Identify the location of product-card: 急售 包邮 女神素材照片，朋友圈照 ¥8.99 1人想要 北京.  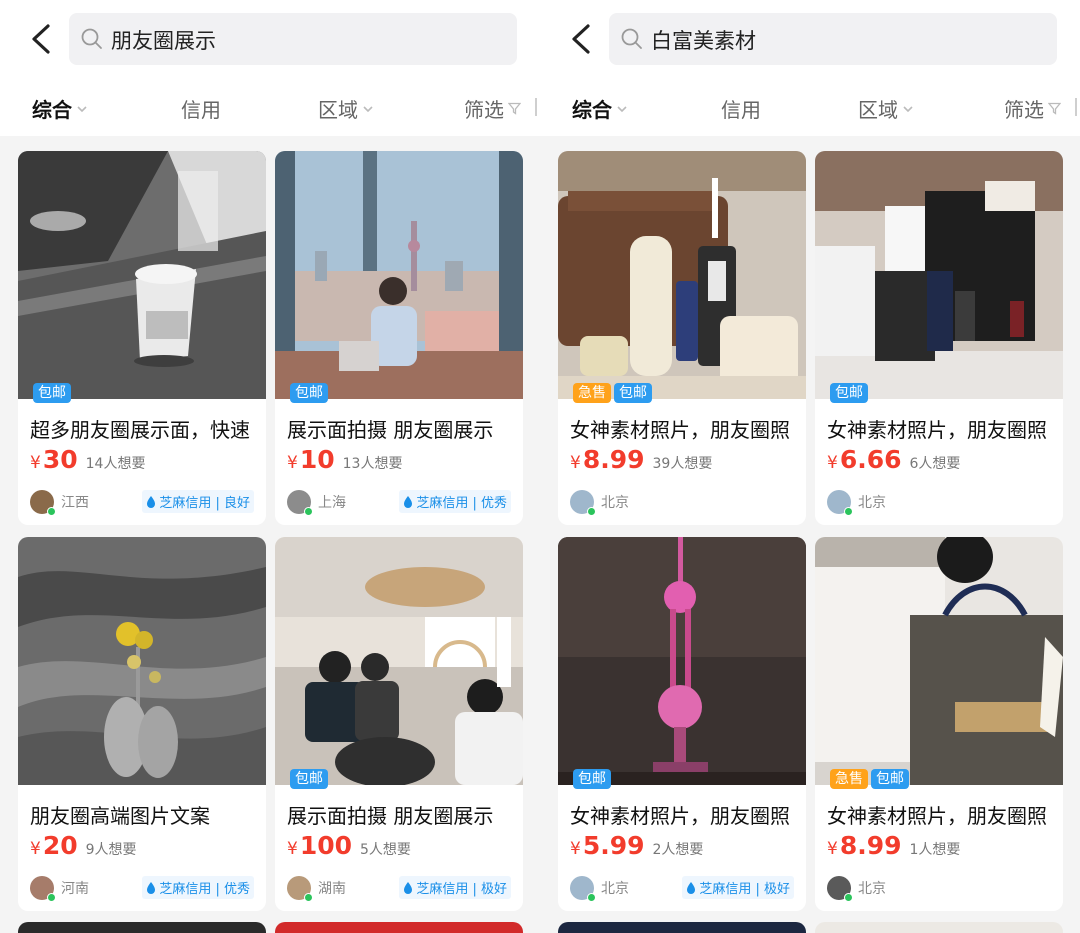
(939, 724).